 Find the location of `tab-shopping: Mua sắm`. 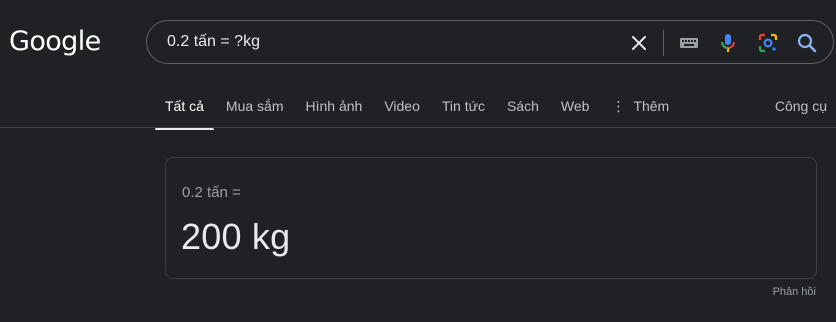

tab-shopping: Mua sắm is located at coordinates (255, 103).